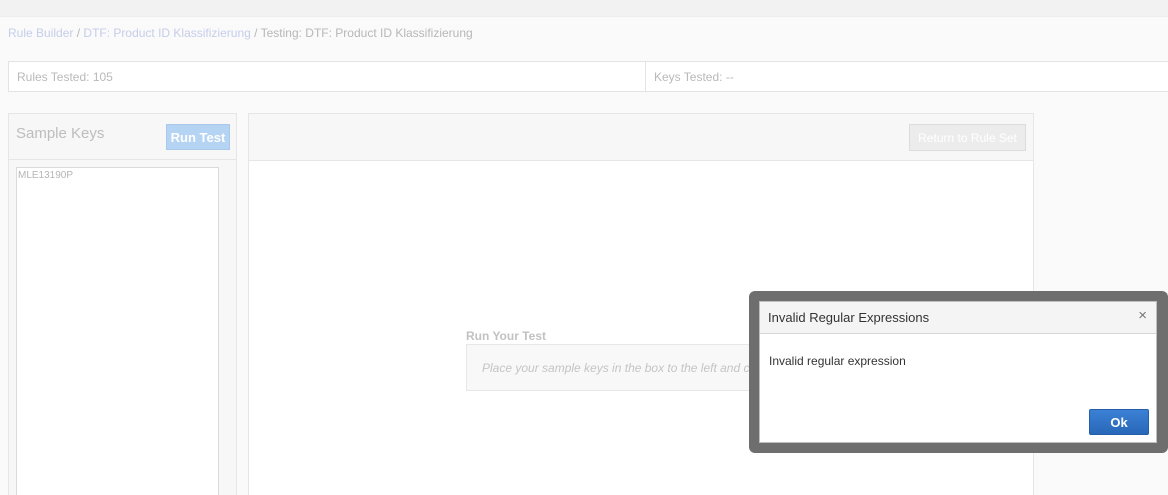 The height and width of the screenshot is (495, 1168). I want to click on sample-keys-header: Sample Keys Run Test, so click(122, 137).